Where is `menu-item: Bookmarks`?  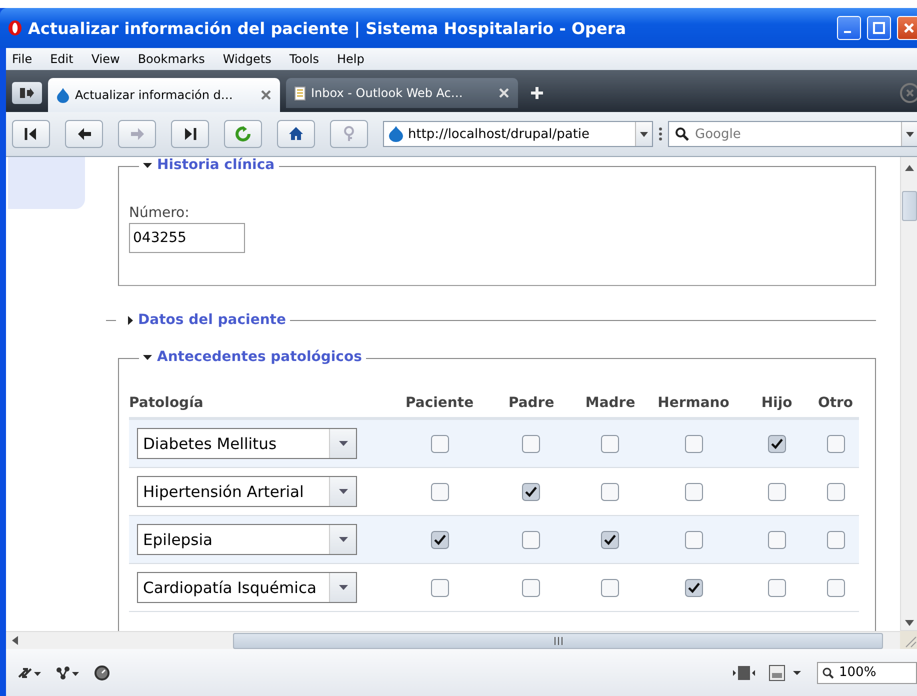
menu-item: Bookmarks is located at coordinates (174, 59).